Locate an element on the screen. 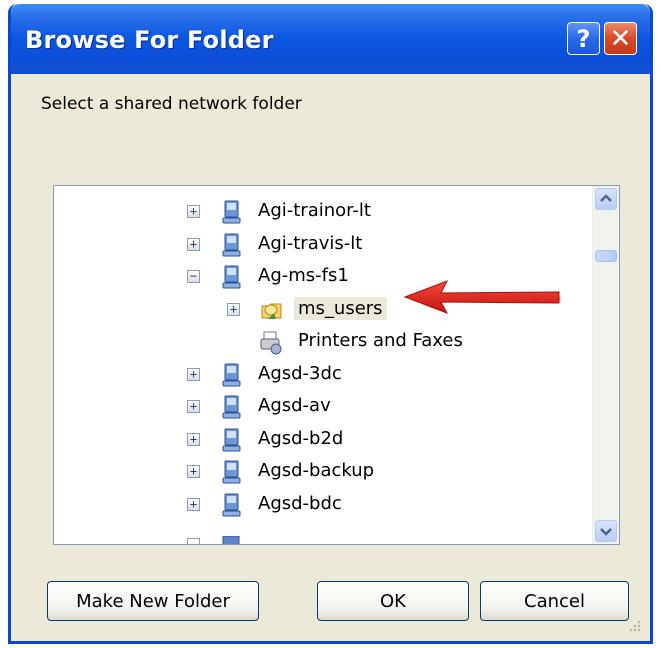  chevron-up-icon is located at coordinates (606, 198).